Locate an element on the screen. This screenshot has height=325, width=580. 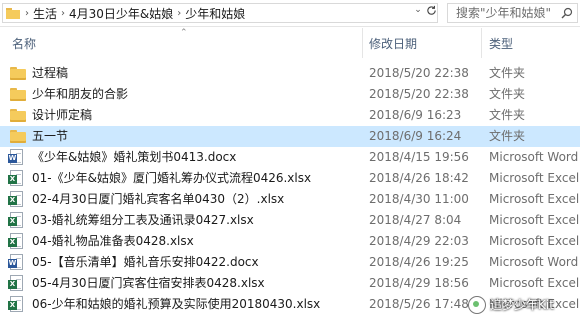
folder-row: 少年和朋友的合影 2018/5/20 22:38 文件夹 is located at coordinates (290, 94).